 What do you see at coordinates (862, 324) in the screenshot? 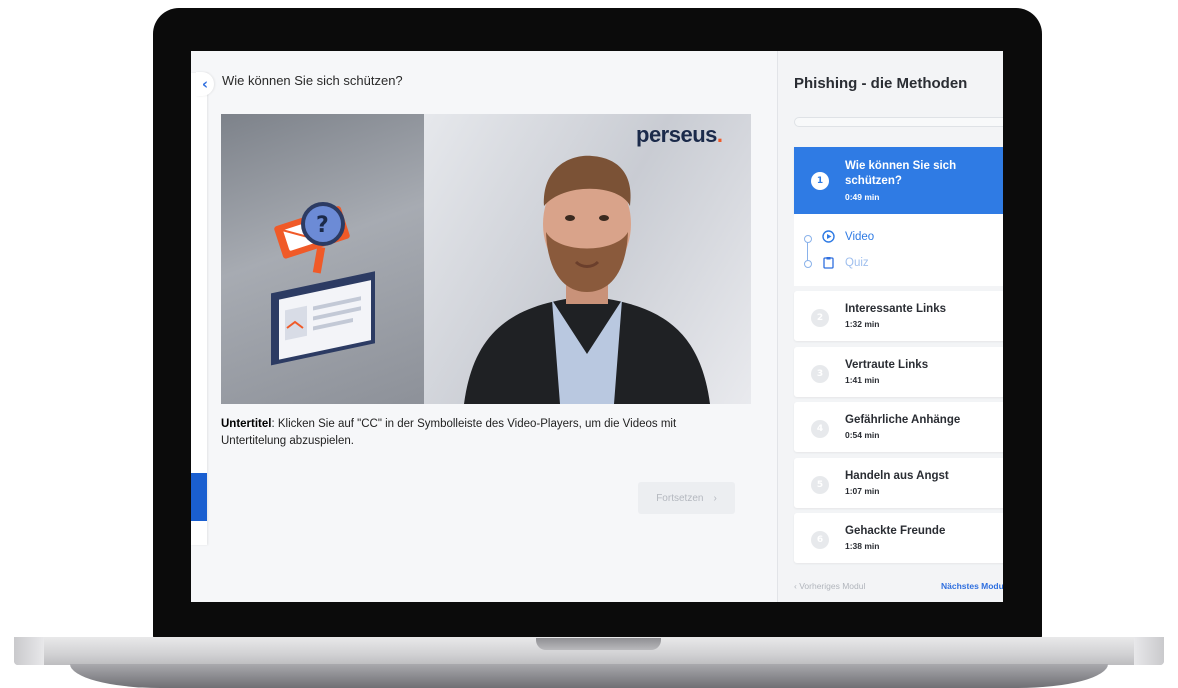
I see `lesson-item-duration: 1:32 min` at bounding box center [862, 324].